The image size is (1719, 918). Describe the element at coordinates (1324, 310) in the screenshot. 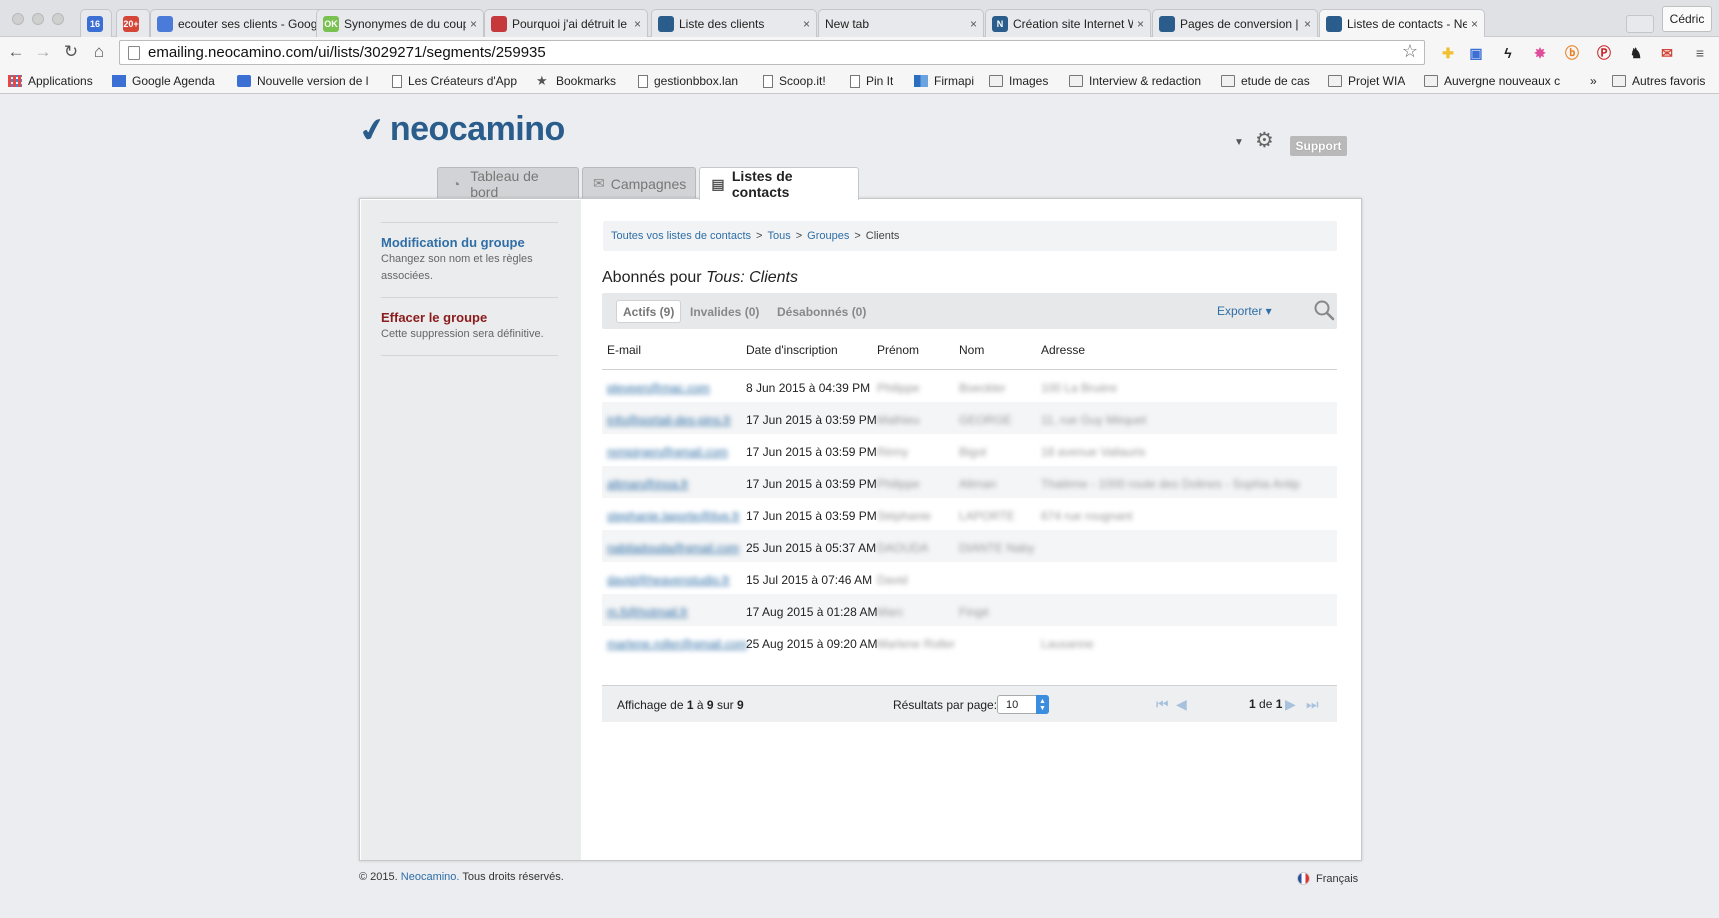

I see `search-icon` at that location.